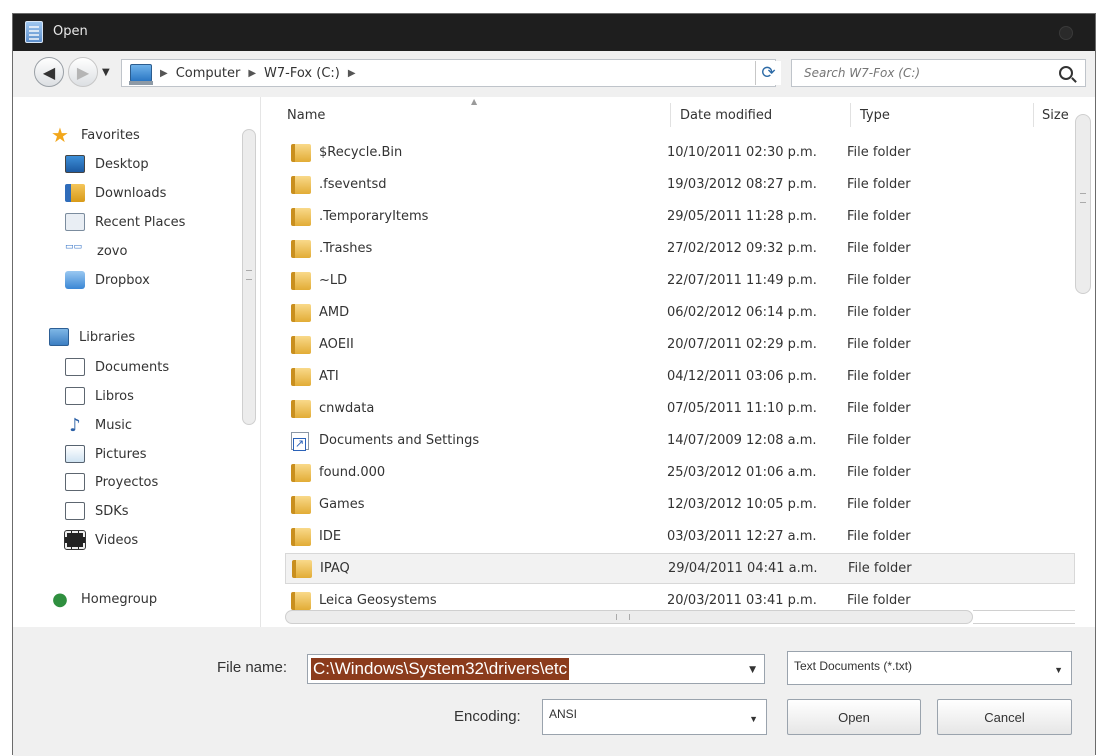 The width and height of the screenshot is (1098, 756). I want to click on file-date-cell: 12/03/2012 10:05 p.m., so click(742, 504).